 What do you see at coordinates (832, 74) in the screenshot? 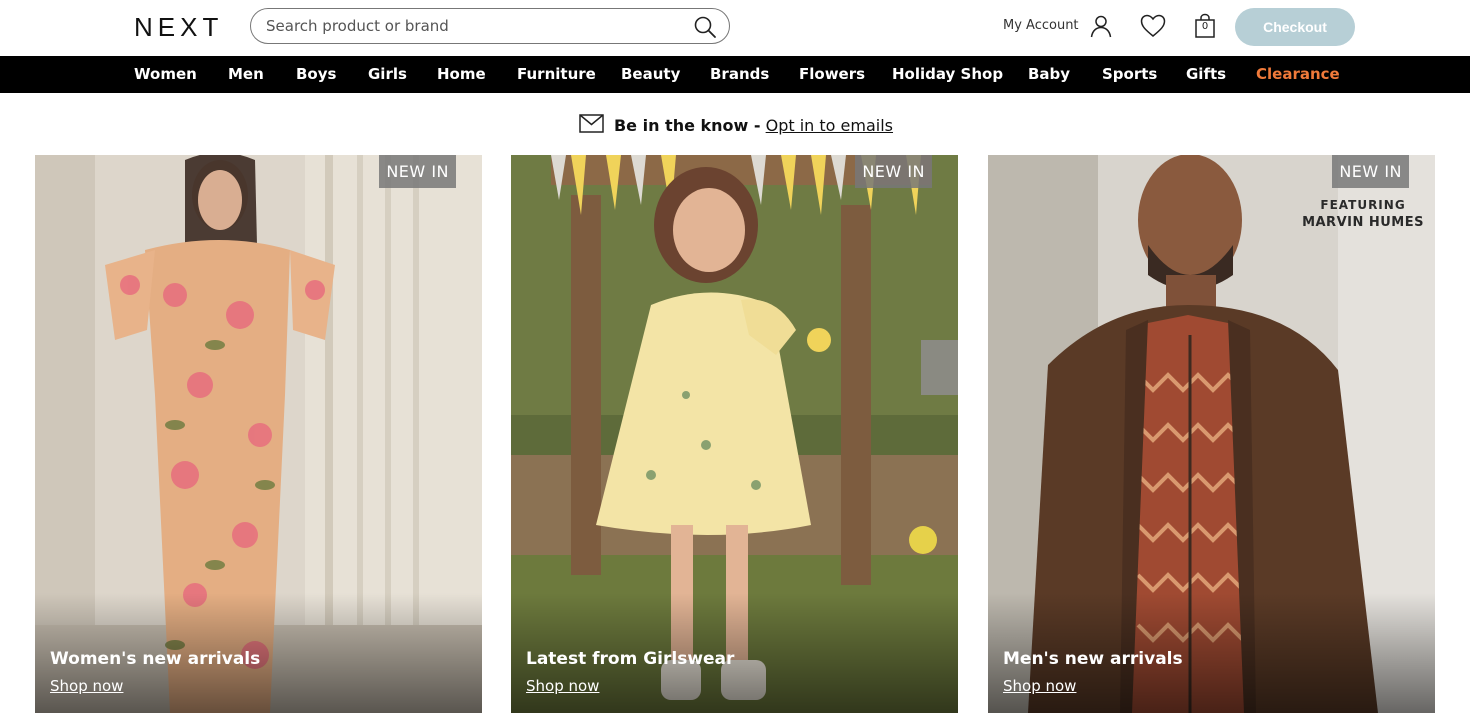
I see `nav-item-flowers: Flowers` at bounding box center [832, 74].